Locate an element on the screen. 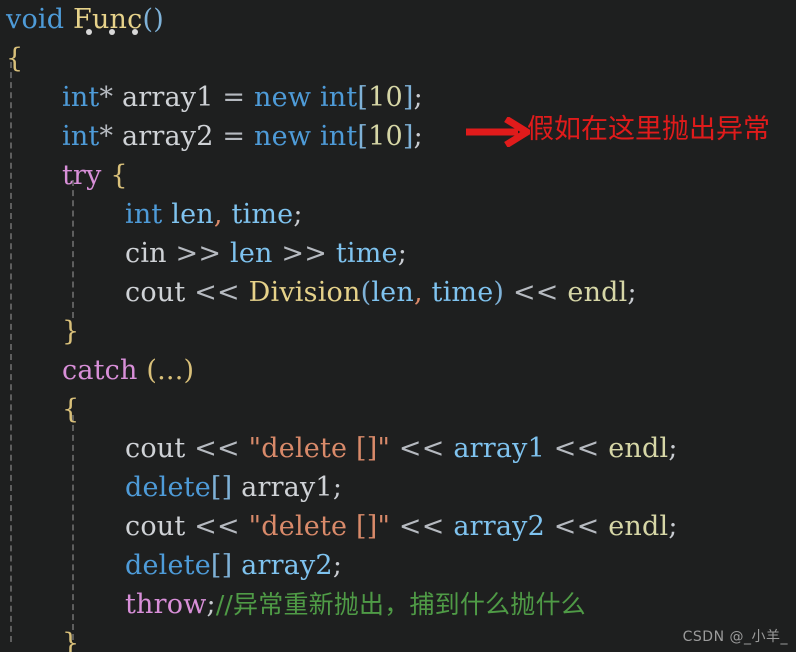 This screenshot has width=796, height=652. code-line-throw-rethrow: throw;//异常重新抛出，捕到什么抛什么 is located at coordinates (398, 604).